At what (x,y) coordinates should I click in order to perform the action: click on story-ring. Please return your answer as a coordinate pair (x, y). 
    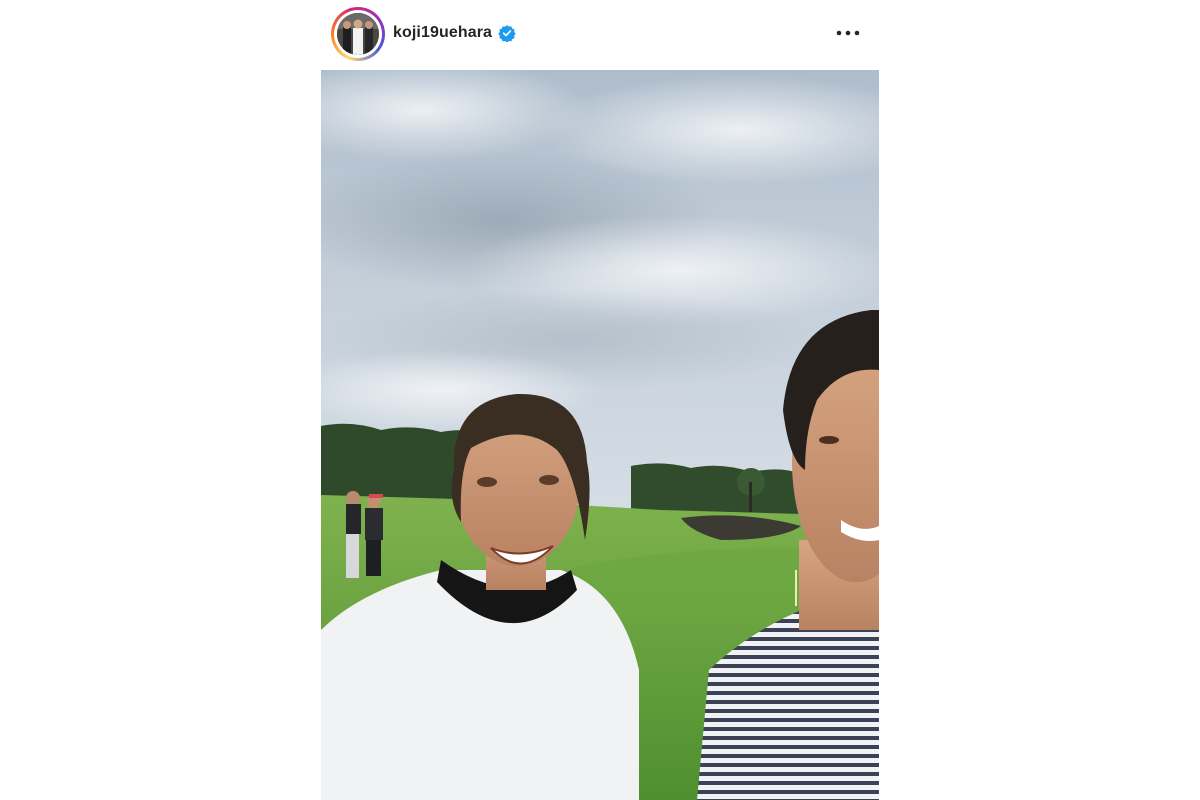
    Looking at the image, I should click on (358, 34).